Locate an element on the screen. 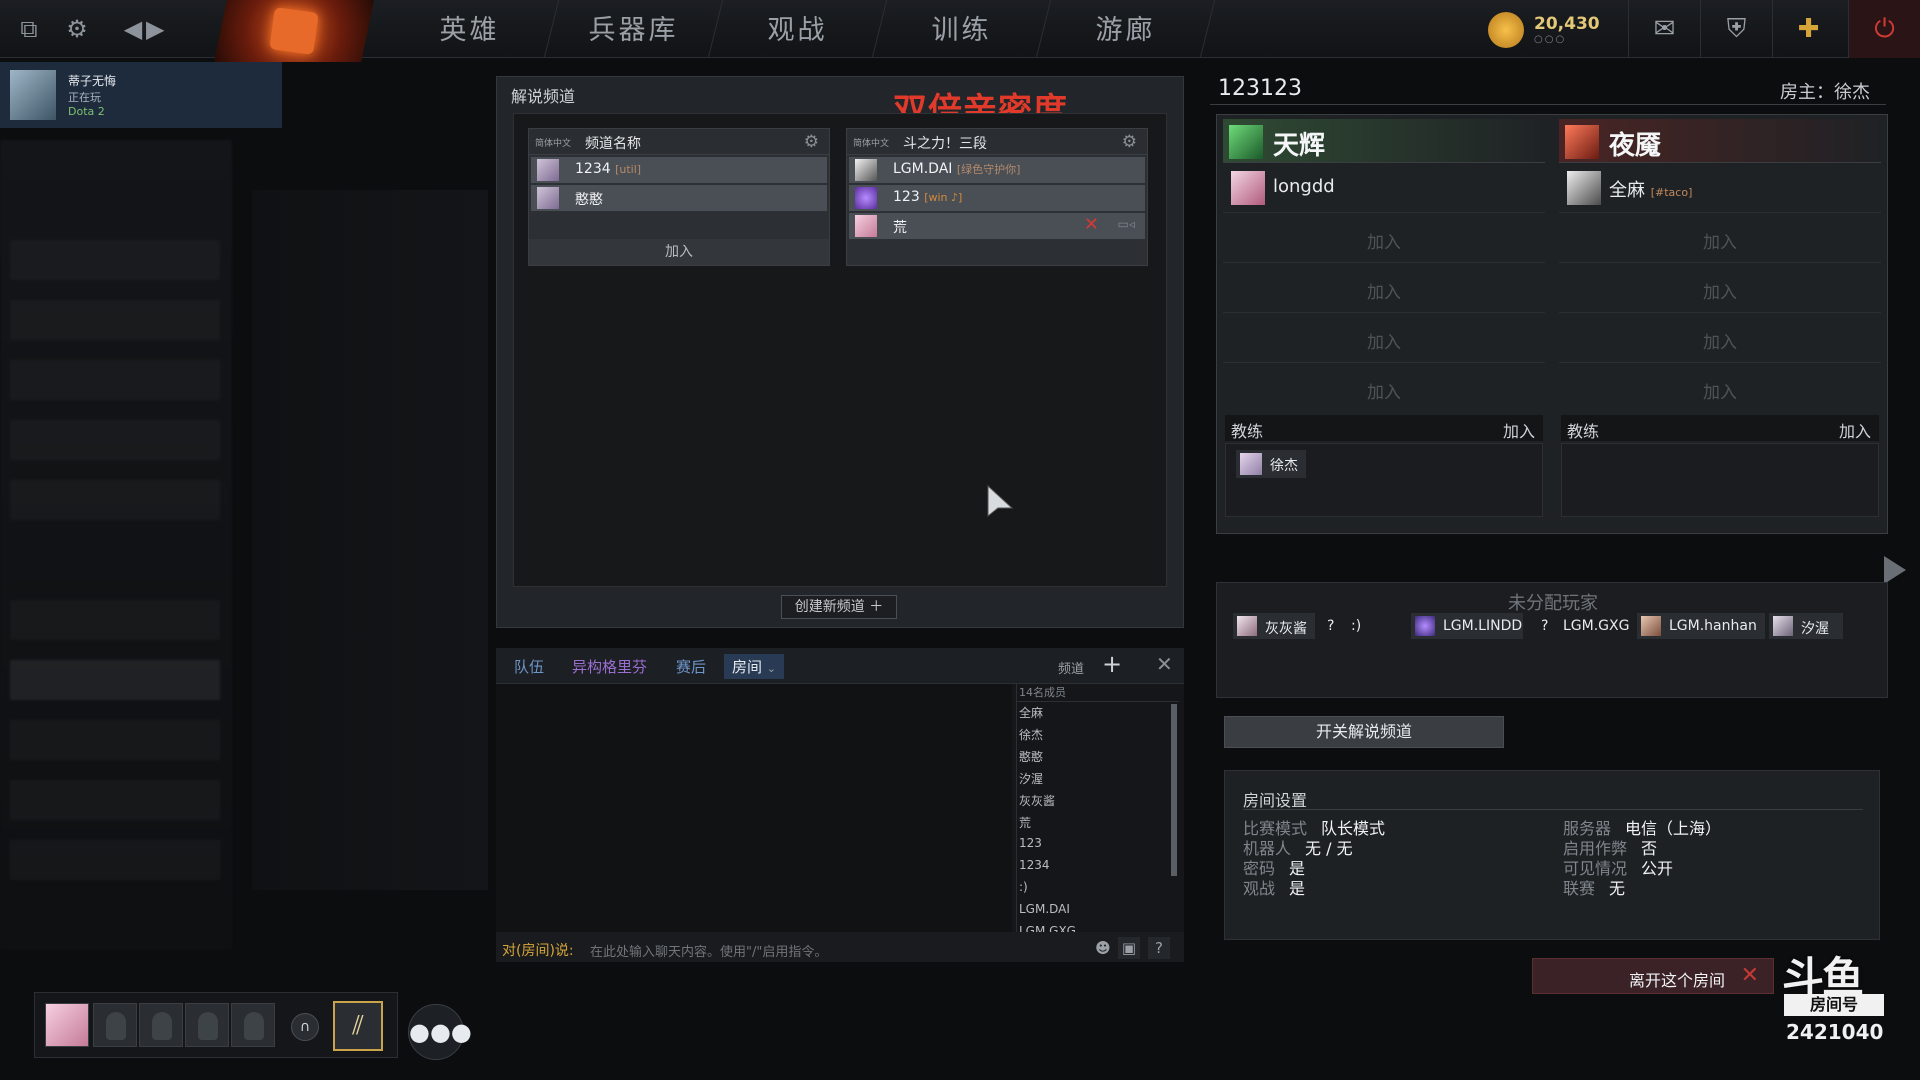 The width and height of the screenshot is (1920, 1080). dota-logo-button is located at coordinates (294, 31).